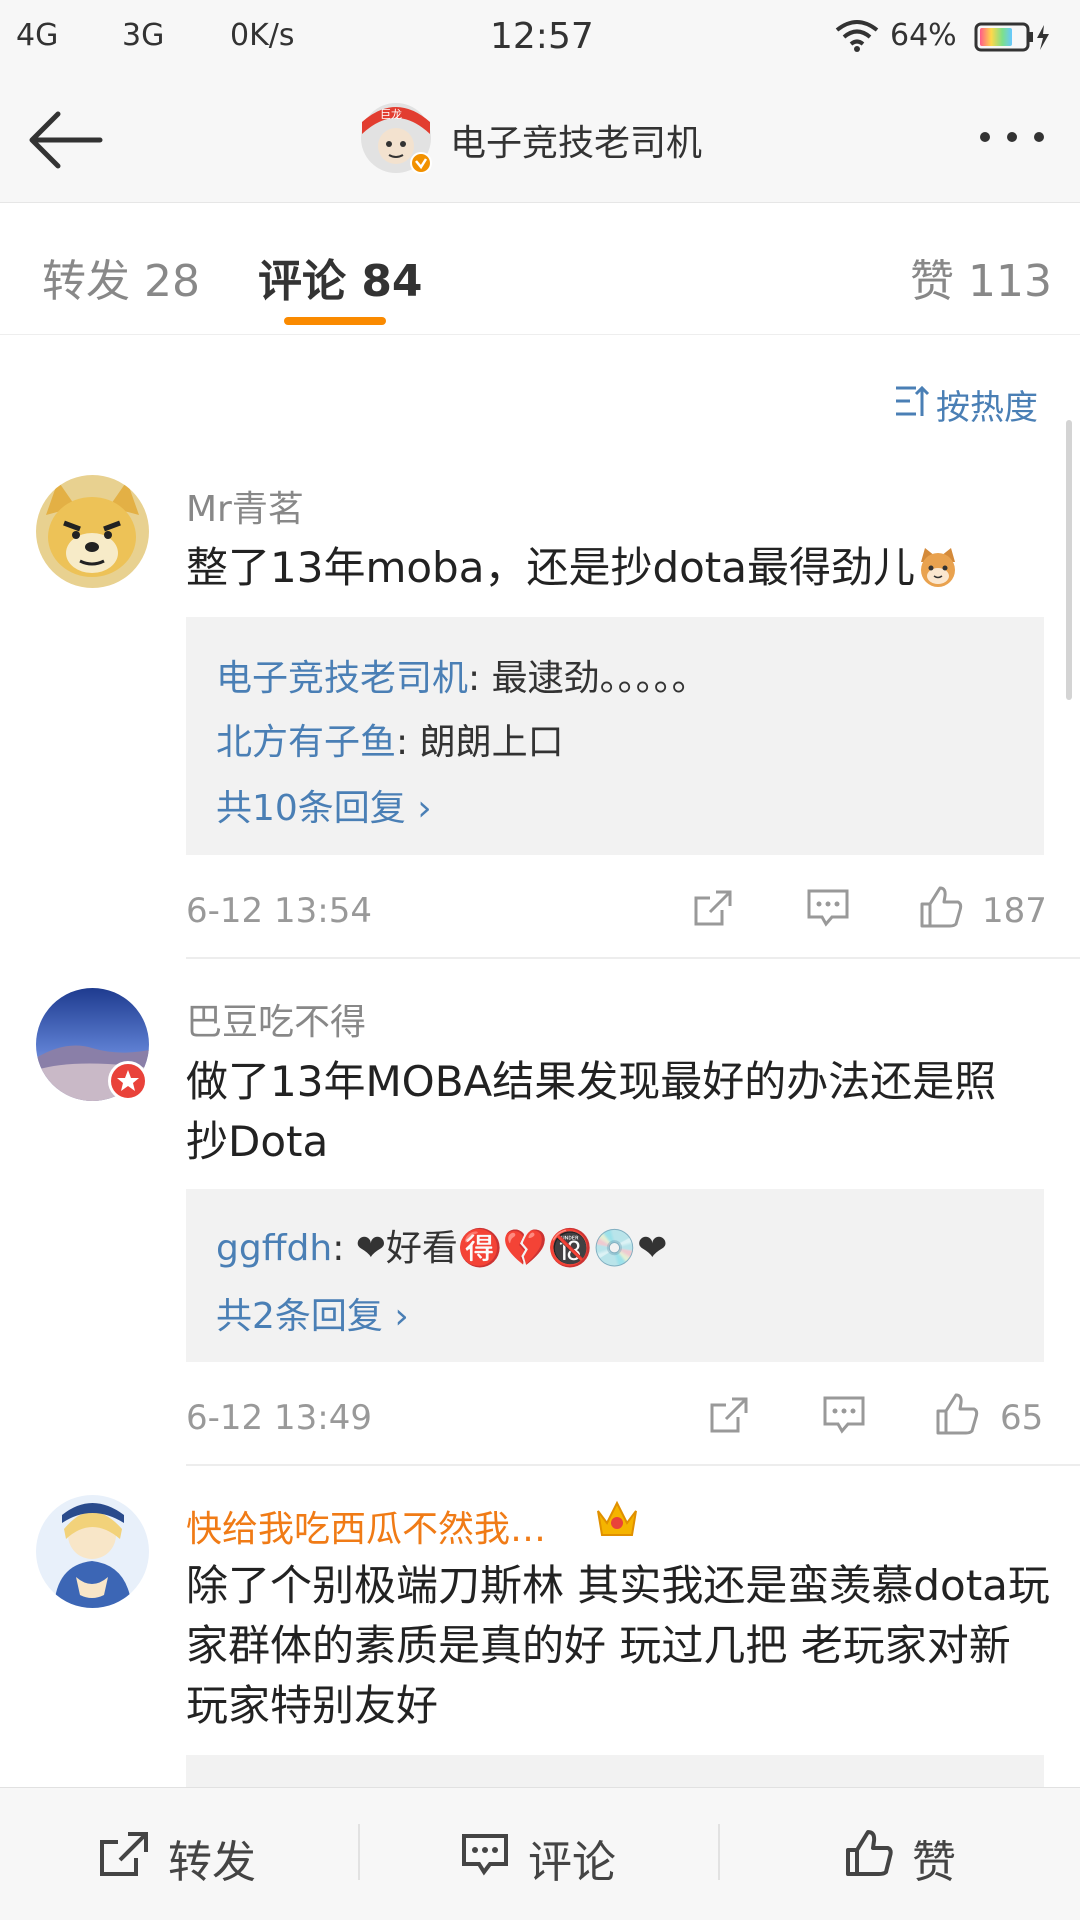  Describe the element at coordinates (576, 140) in the screenshot. I see `page-title: 电子竞技老司机` at that location.